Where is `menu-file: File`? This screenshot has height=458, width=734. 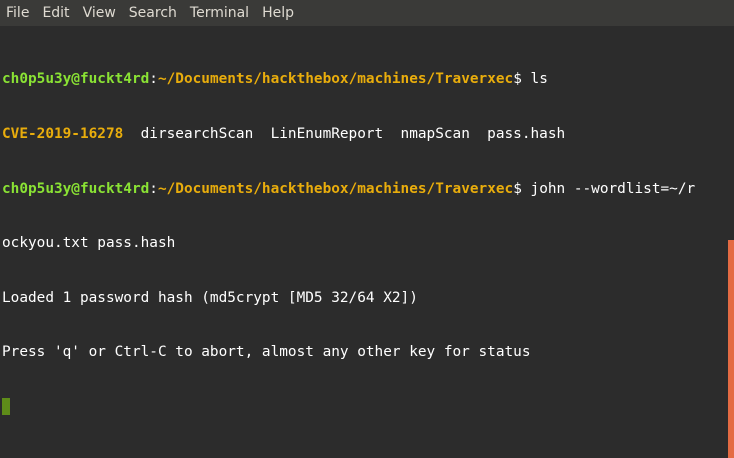 menu-file: File is located at coordinates (18, 13).